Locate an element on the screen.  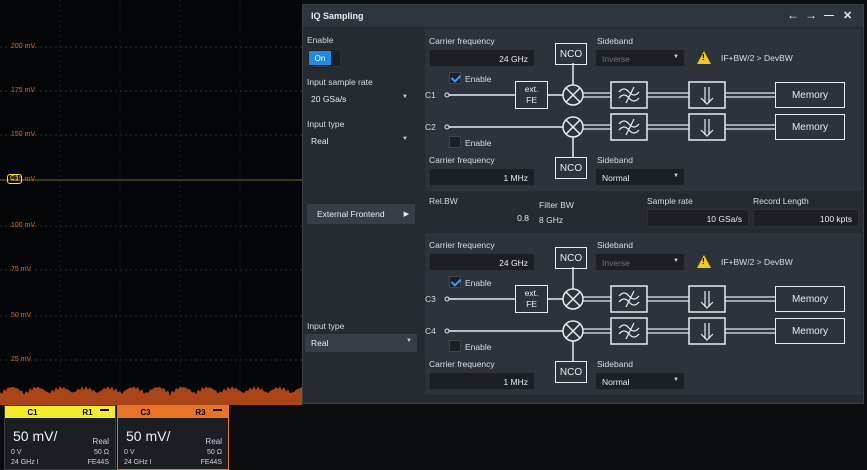
rel-bw-field: 0.8 is located at coordinates (482, 218).